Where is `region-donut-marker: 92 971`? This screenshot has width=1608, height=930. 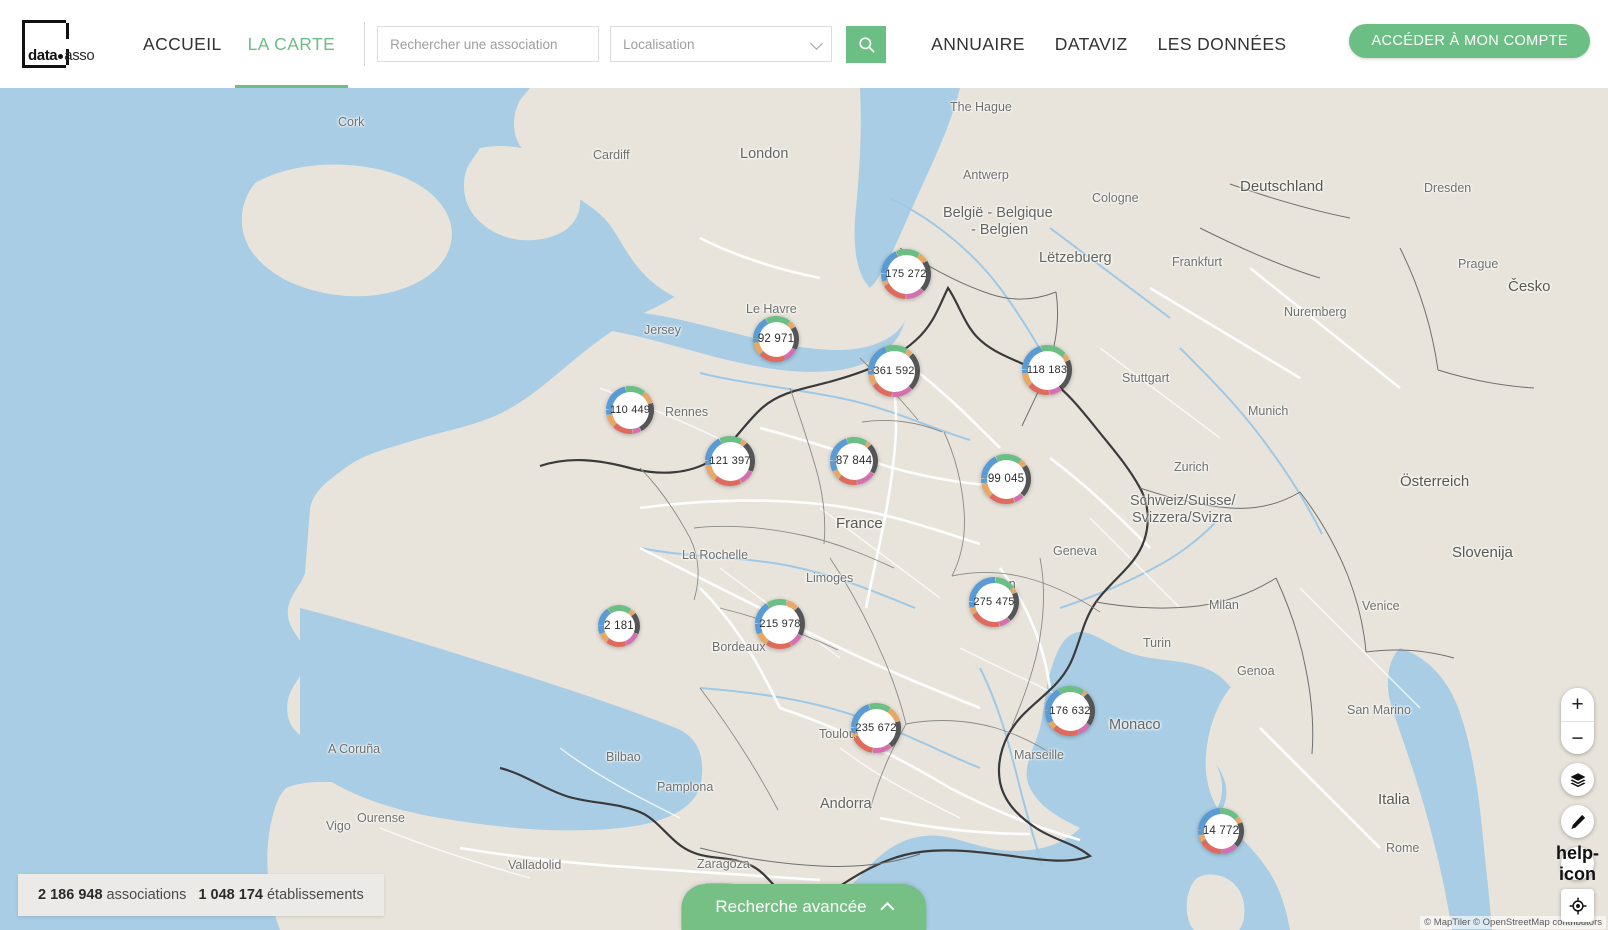
region-donut-marker: 92 971 is located at coordinates (776, 339).